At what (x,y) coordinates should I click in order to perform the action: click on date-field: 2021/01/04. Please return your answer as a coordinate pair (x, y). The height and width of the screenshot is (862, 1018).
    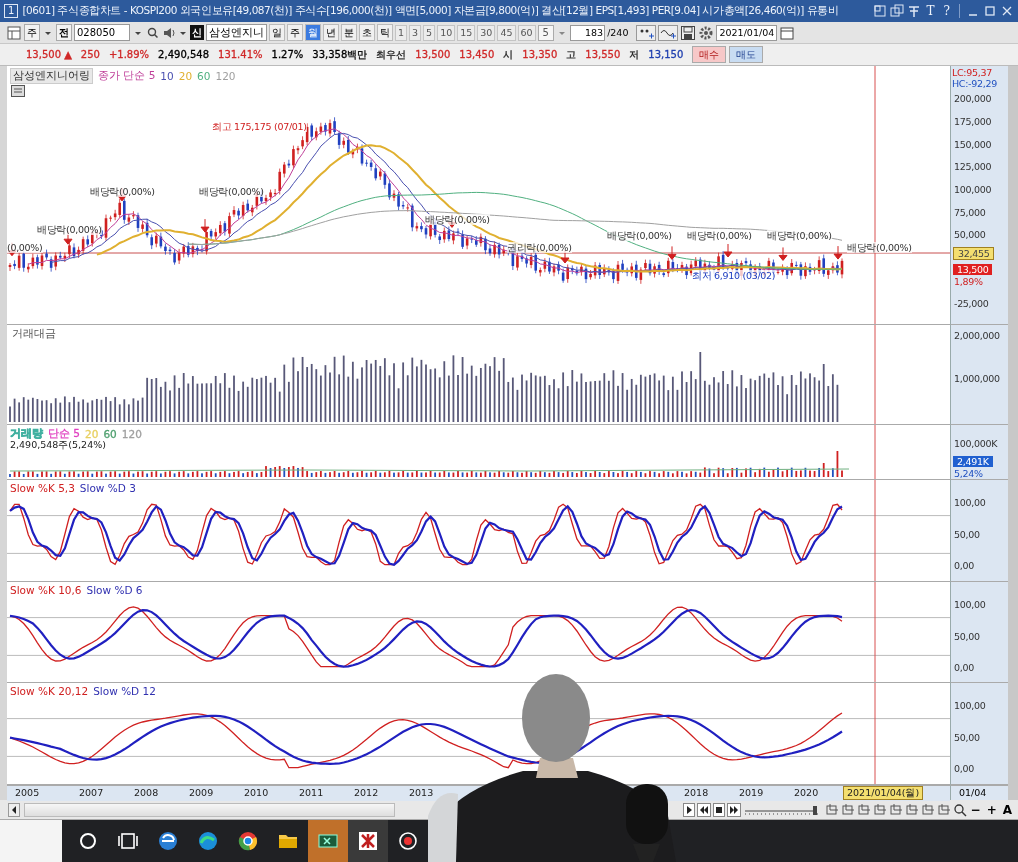
    Looking at the image, I should click on (747, 32).